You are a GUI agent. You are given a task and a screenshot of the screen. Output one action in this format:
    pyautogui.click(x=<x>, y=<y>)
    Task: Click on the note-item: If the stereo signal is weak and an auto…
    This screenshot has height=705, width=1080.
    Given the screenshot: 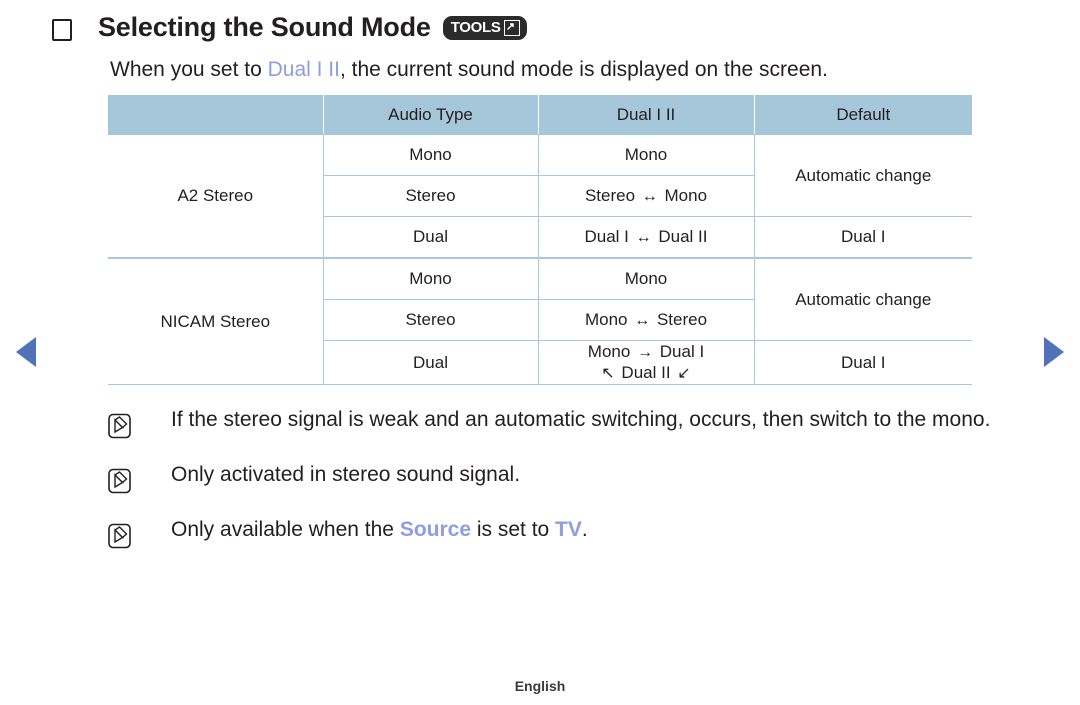 What is the action you would take?
    pyautogui.click(x=593, y=423)
    